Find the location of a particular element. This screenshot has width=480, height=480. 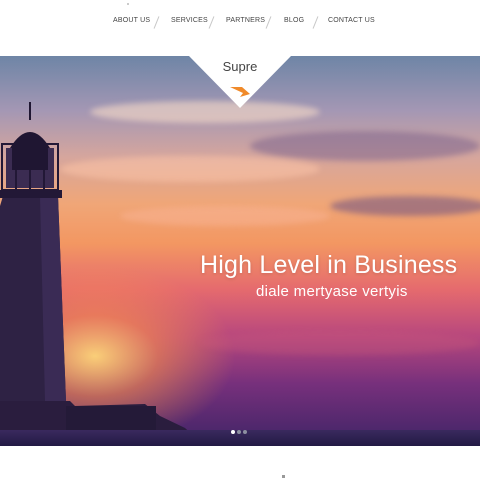

nav-item-about-us: ABOUT US is located at coordinates (131, 20).